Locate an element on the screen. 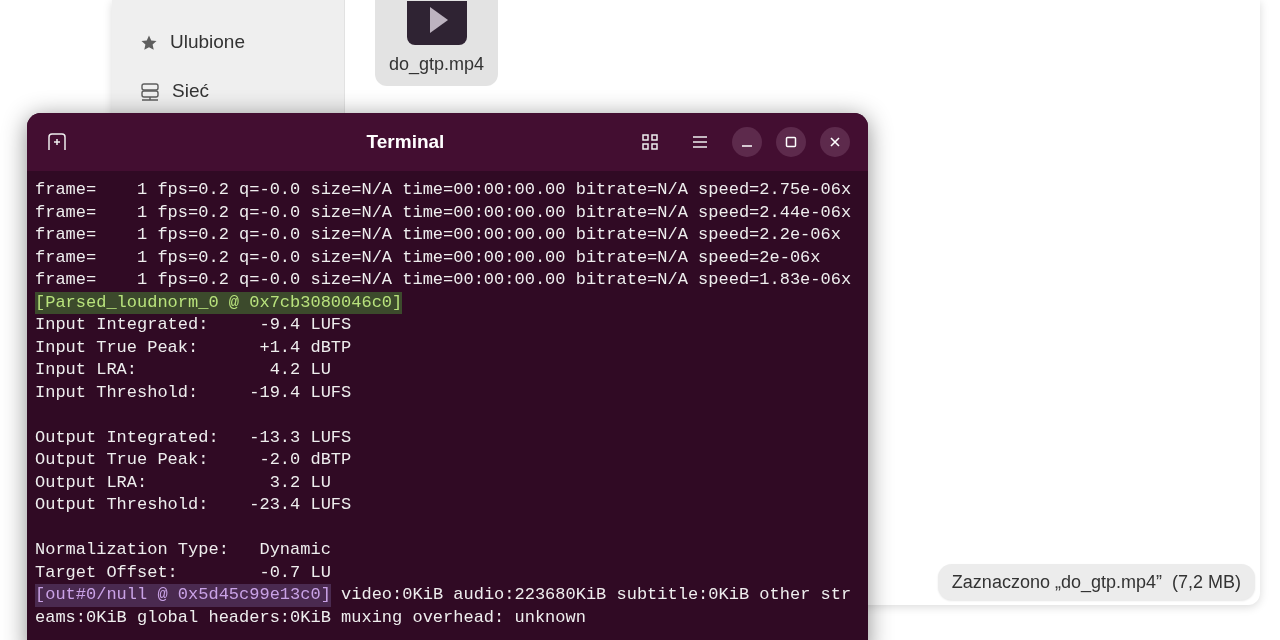  sidebar-item: Sieć is located at coordinates (228, 91).